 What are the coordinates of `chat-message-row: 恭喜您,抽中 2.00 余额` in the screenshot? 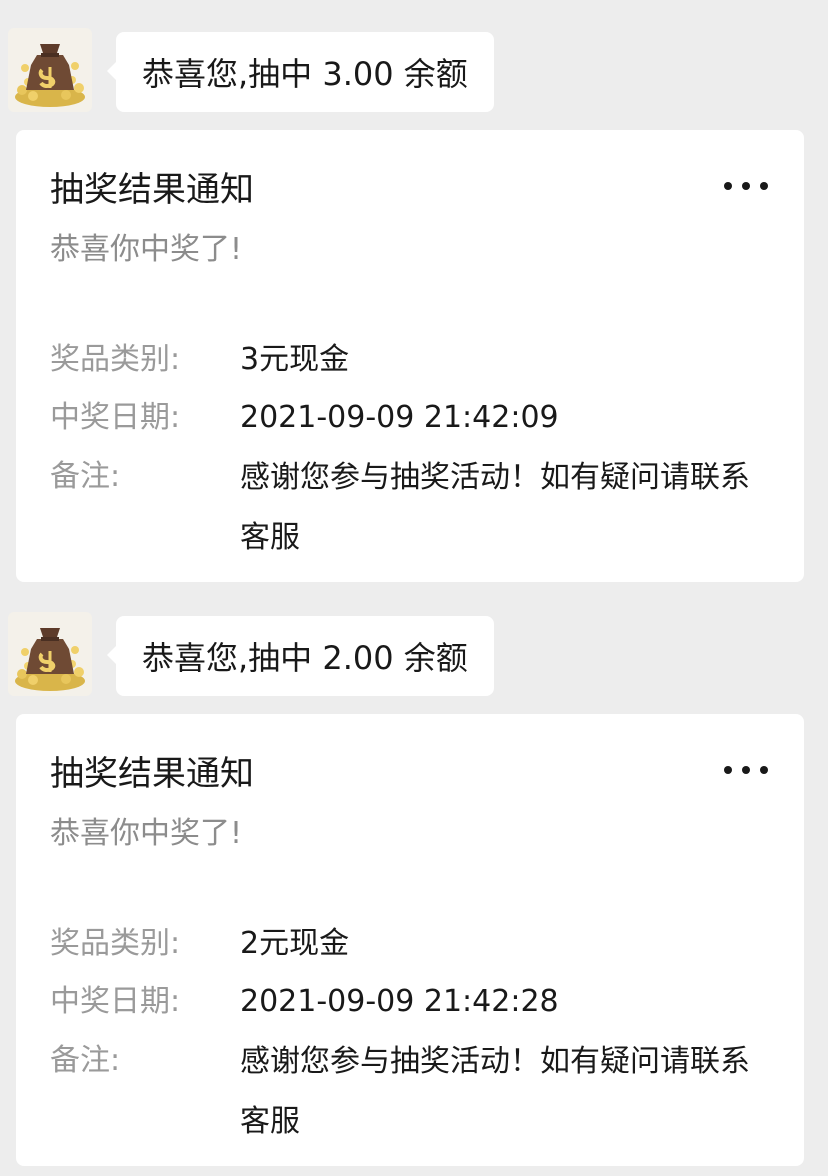 It's located at (414, 655).